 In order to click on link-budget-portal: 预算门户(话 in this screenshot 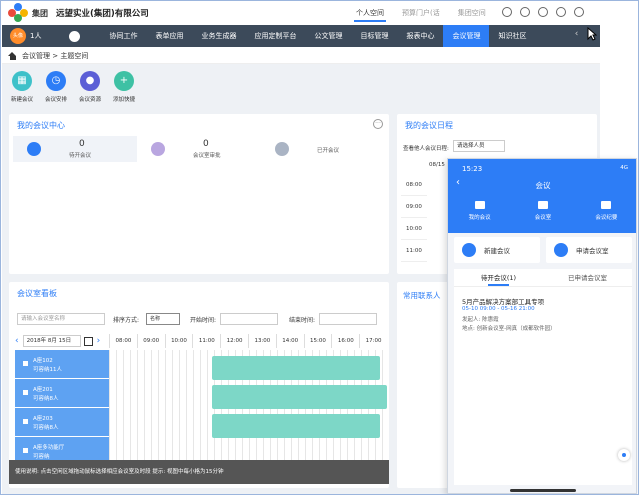, I will do `click(421, 13)`.